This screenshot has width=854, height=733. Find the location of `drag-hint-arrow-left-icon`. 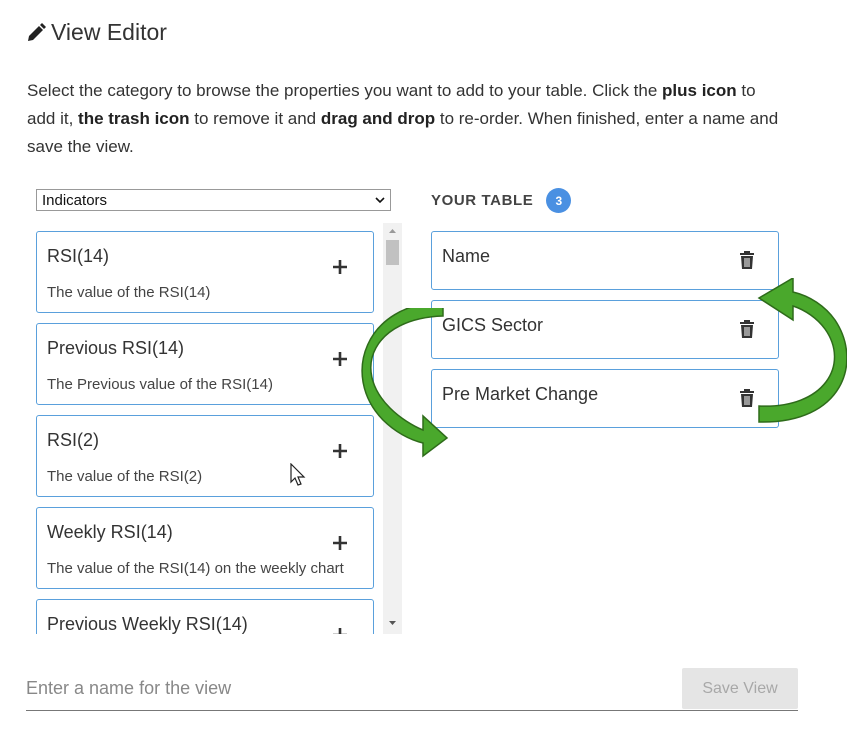

drag-hint-arrow-left-icon is located at coordinates (405, 383).